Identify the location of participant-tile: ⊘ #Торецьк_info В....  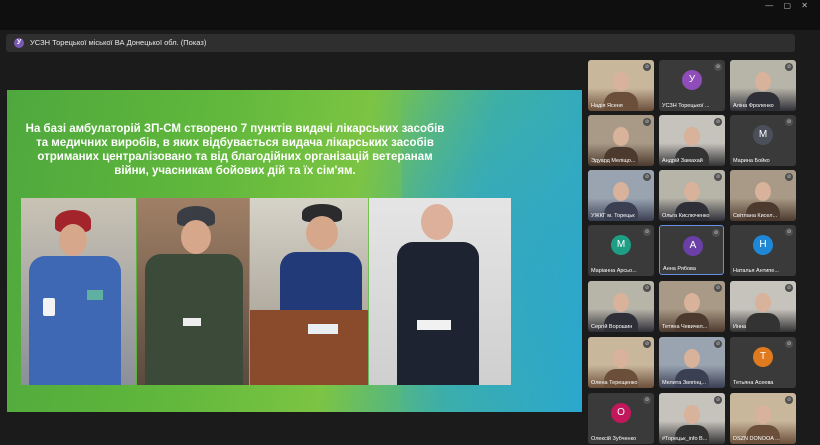
(692, 418).